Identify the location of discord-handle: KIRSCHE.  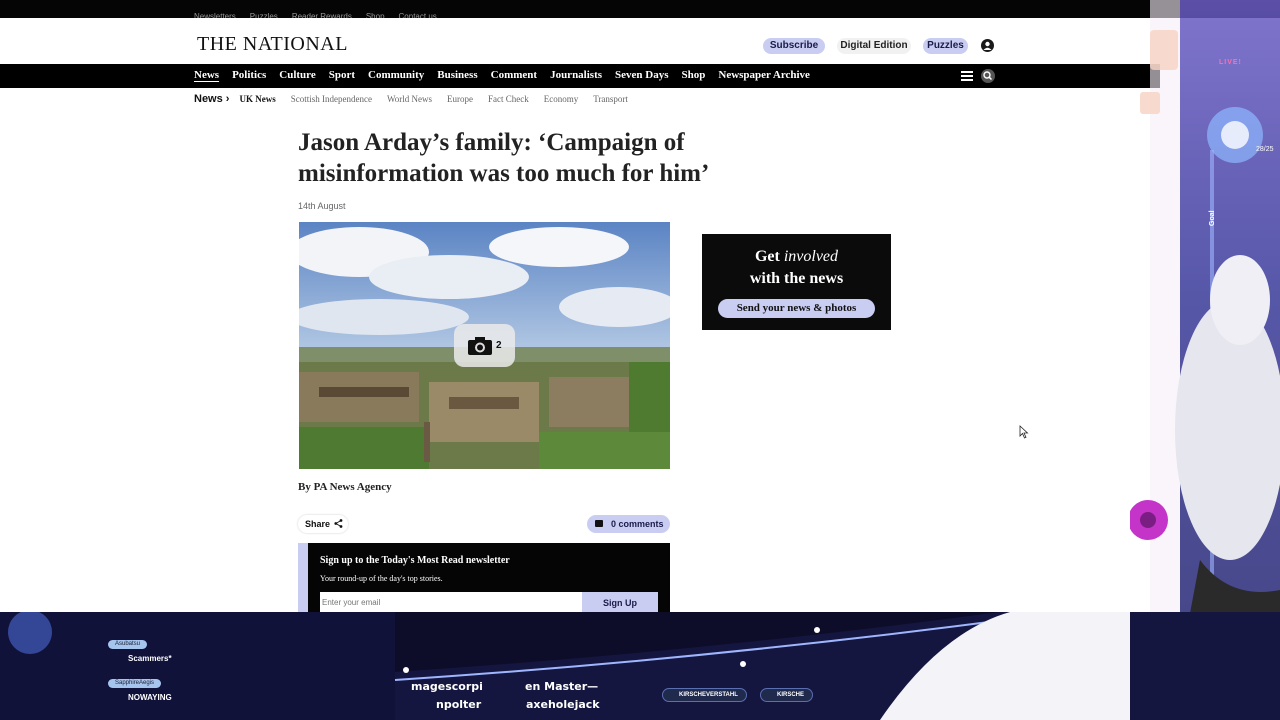
(787, 695).